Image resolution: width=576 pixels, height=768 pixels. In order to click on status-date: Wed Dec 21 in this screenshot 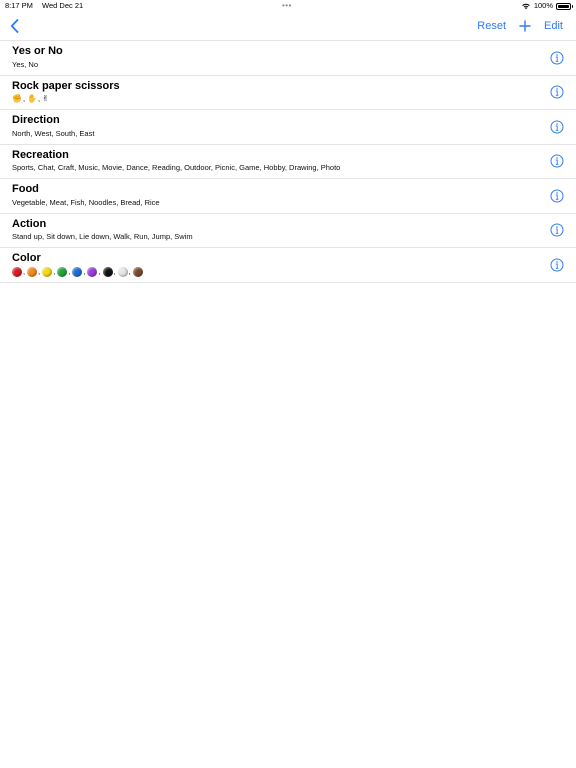, I will do `click(63, 5)`.